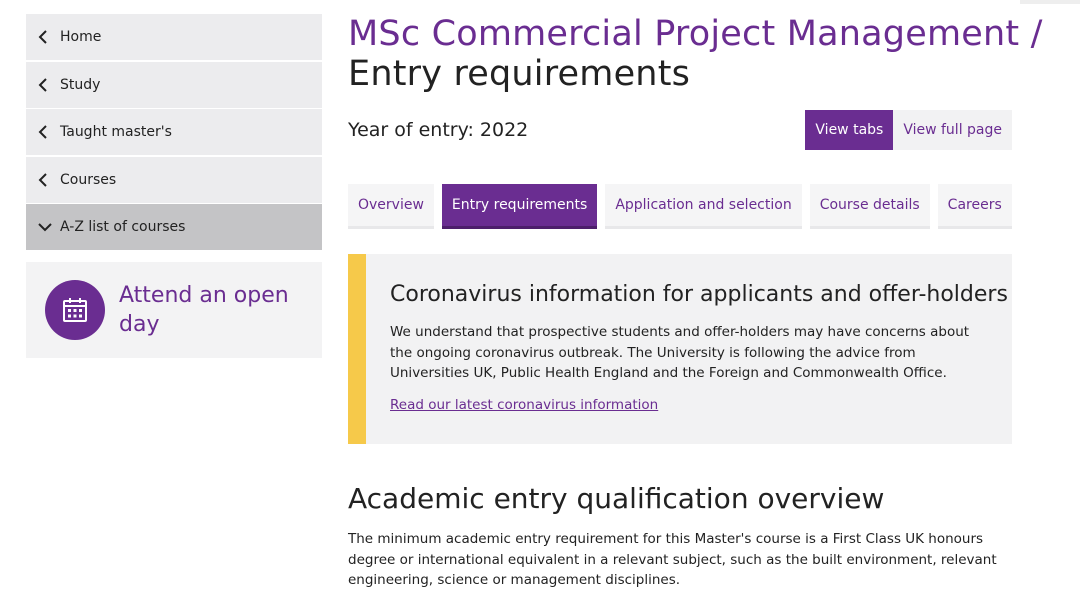  What do you see at coordinates (81, 37) in the screenshot?
I see `sidebar-item-label: Home` at bounding box center [81, 37].